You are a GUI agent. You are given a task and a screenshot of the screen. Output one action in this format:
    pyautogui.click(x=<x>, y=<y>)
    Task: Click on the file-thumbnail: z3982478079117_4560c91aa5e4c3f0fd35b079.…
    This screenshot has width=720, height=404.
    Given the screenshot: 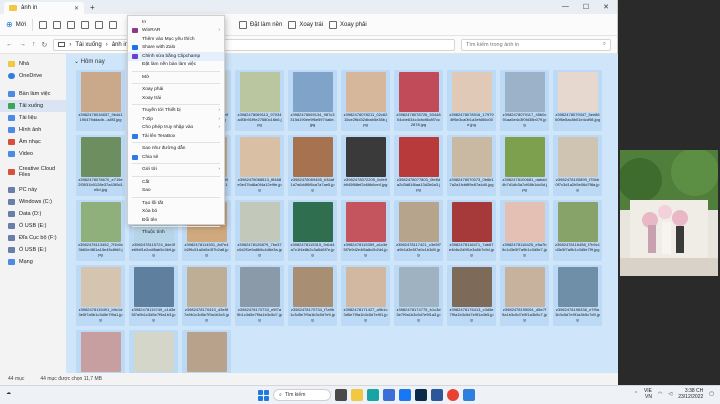 What is the action you would take?
    pyautogui.click(x=524, y=100)
    